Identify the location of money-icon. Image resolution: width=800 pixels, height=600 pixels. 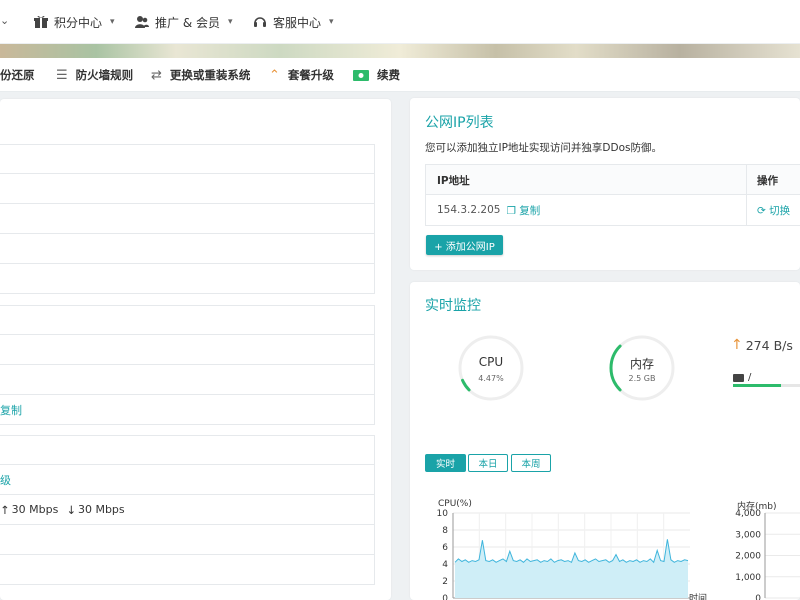
(361, 75).